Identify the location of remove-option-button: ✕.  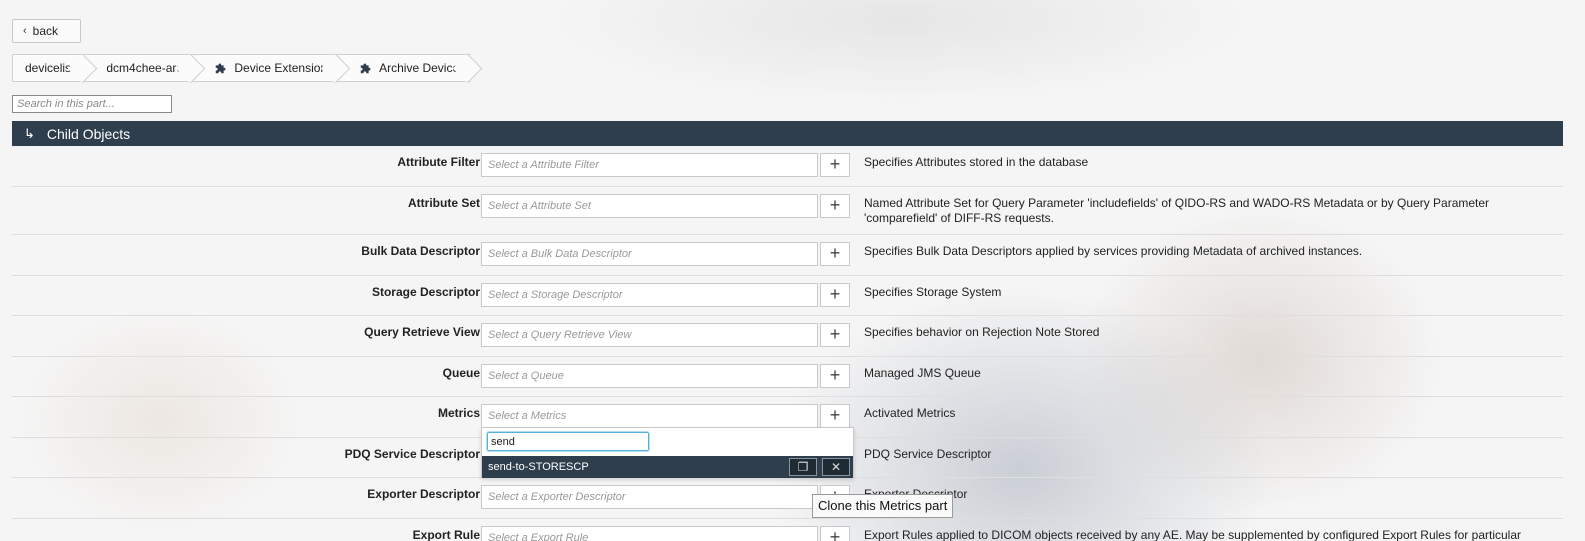
(836, 467).